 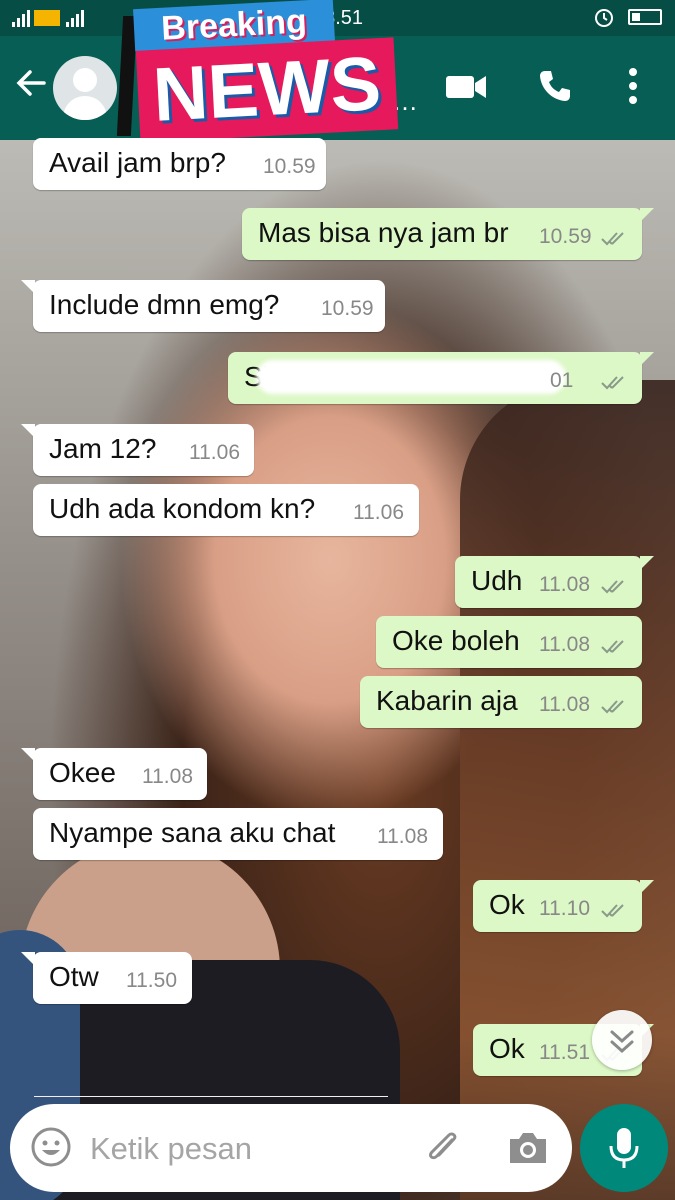 What do you see at coordinates (151, 980) in the screenshot?
I see `message-time: 11.50` at bounding box center [151, 980].